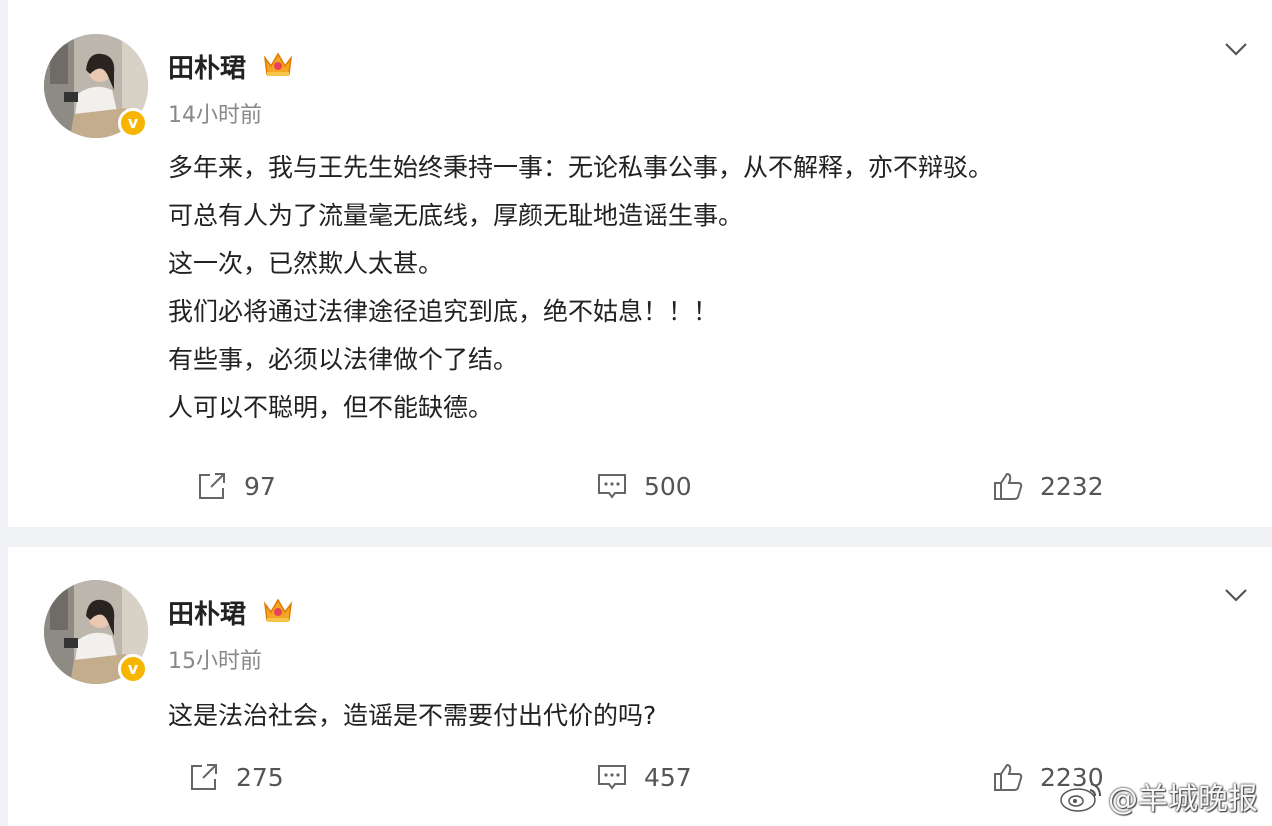 The height and width of the screenshot is (826, 1272). What do you see at coordinates (698, 716) in the screenshot?
I see `post-content: 这是法治社会，造谣是不需要付出代价的吗?` at bounding box center [698, 716].